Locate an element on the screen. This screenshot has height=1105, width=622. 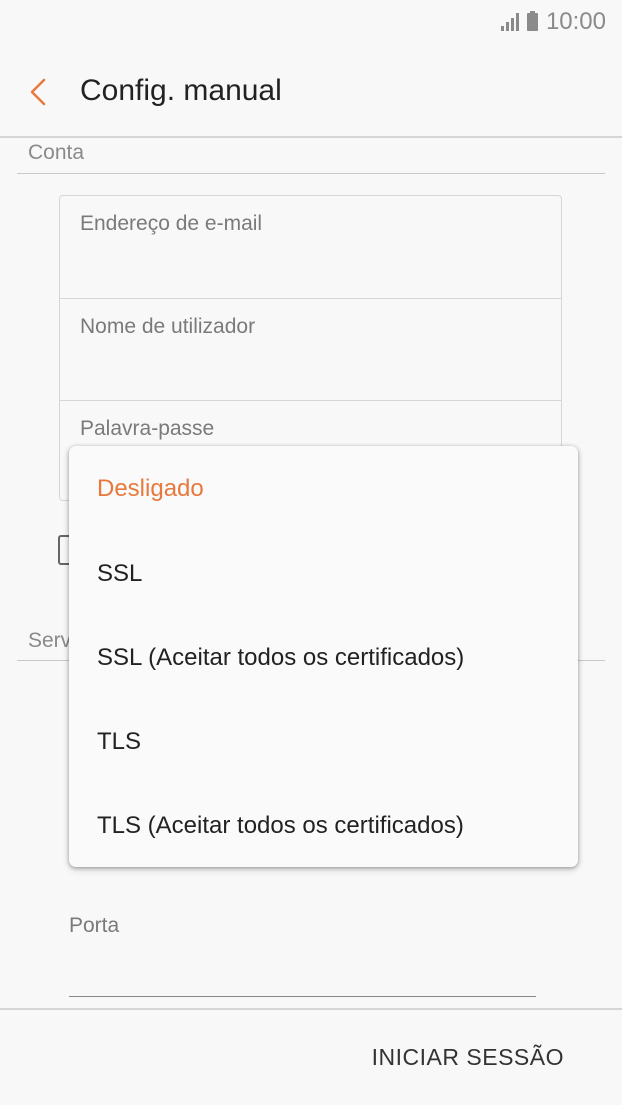
security-option-off: Desligado is located at coordinates (323, 489).